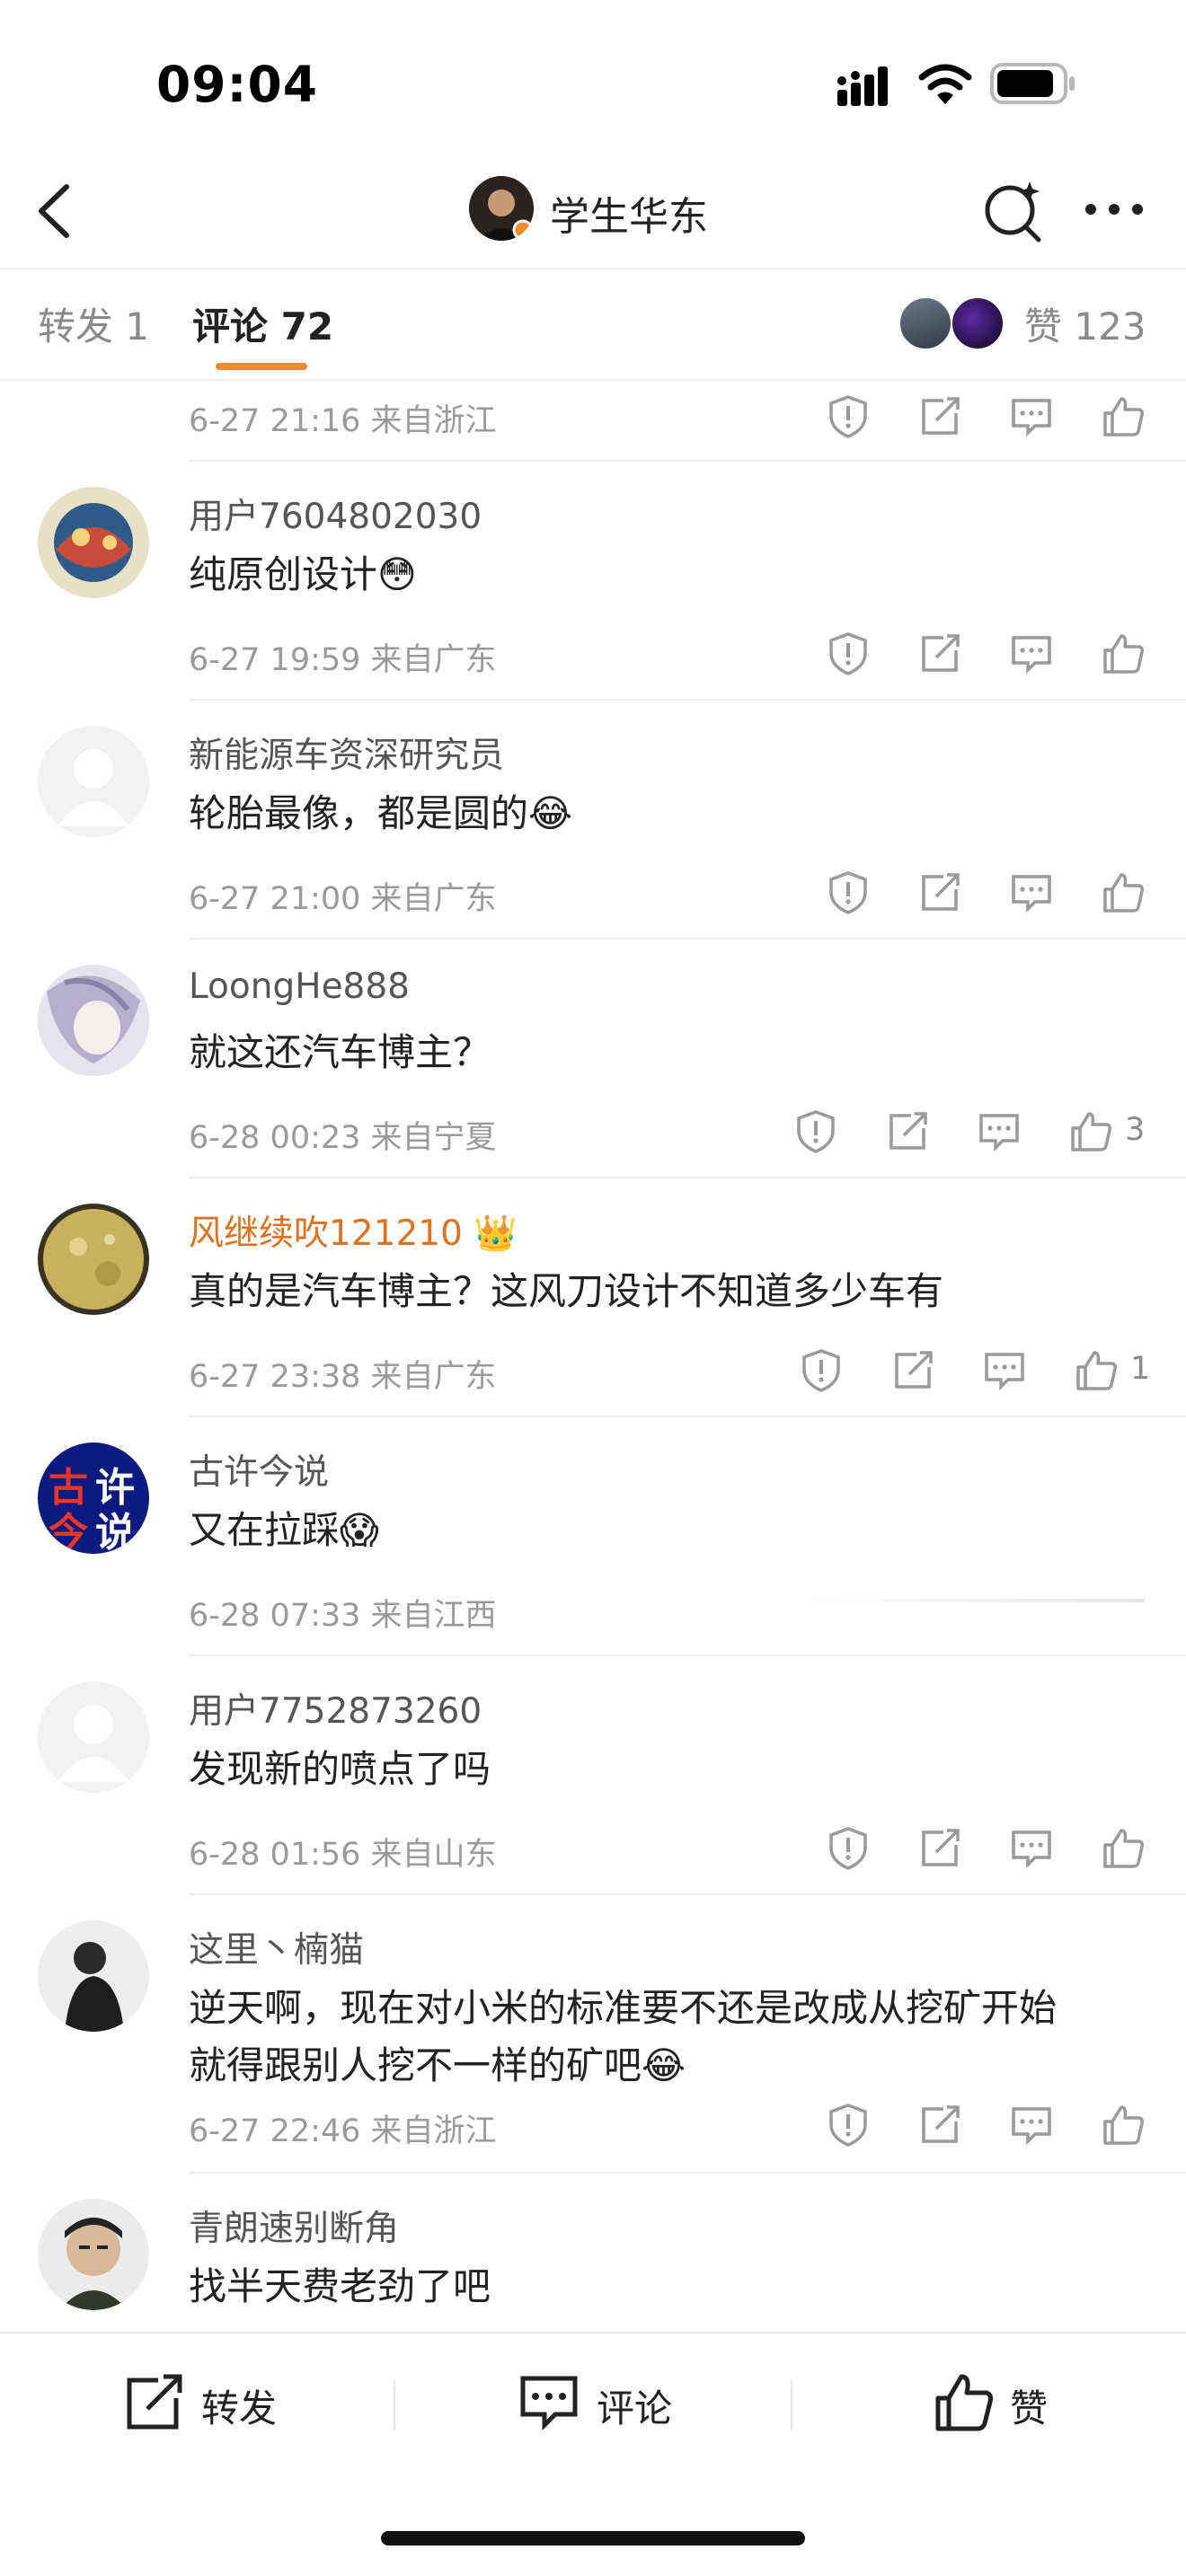  What do you see at coordinates (93, 323) in the screenshot?
I see `tab-repost: 转发 1` at bounding box center [93, 323].